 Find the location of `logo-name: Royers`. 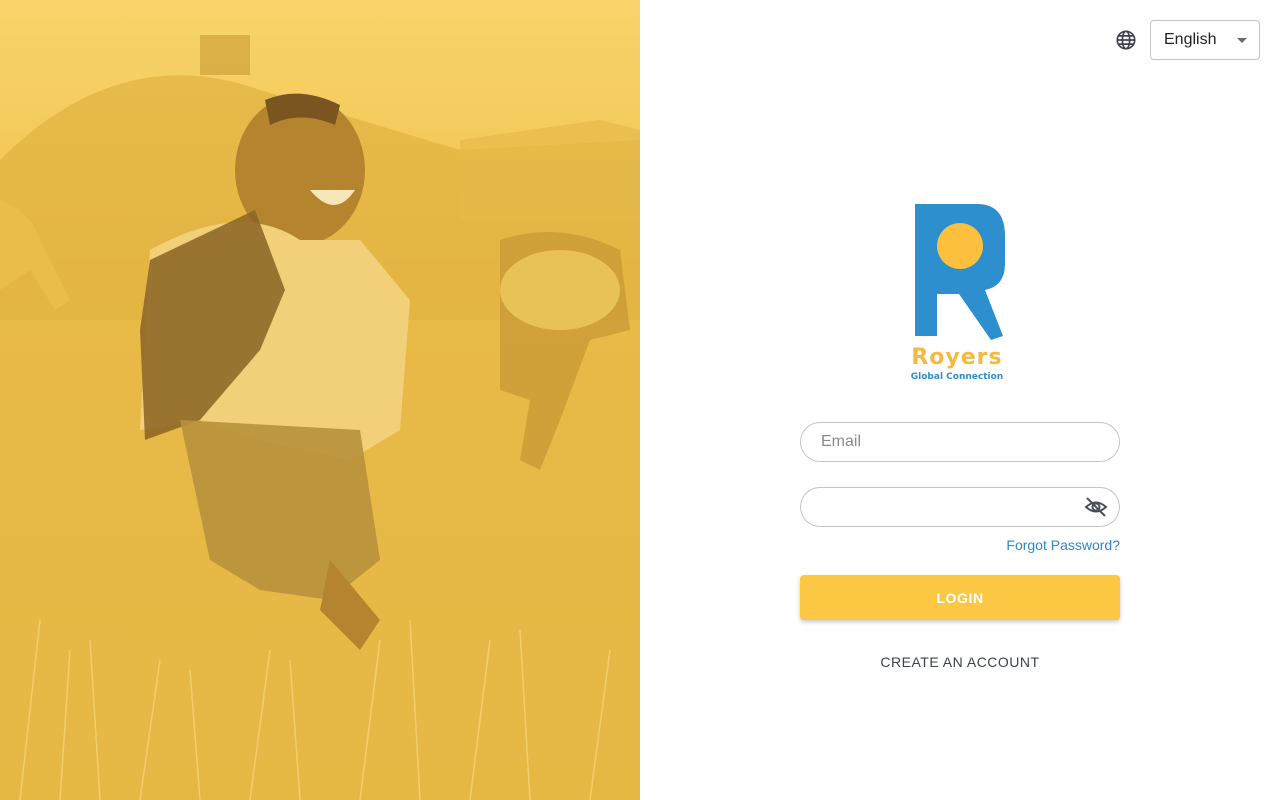

logo-name: Royers is located at coordinates (957, 357).